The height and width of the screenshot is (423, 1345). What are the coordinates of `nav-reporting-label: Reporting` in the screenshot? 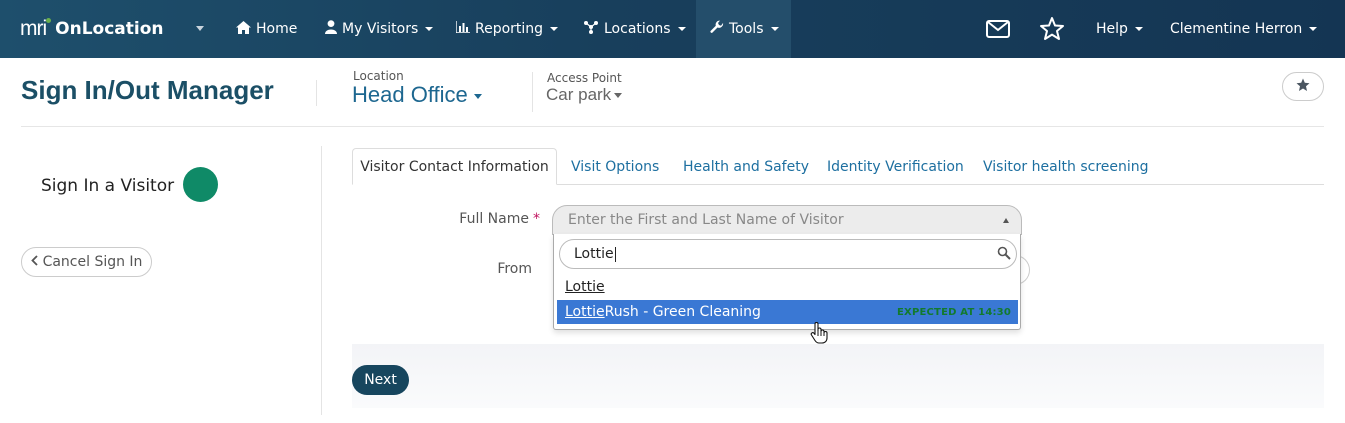 It's located at (509, 29).